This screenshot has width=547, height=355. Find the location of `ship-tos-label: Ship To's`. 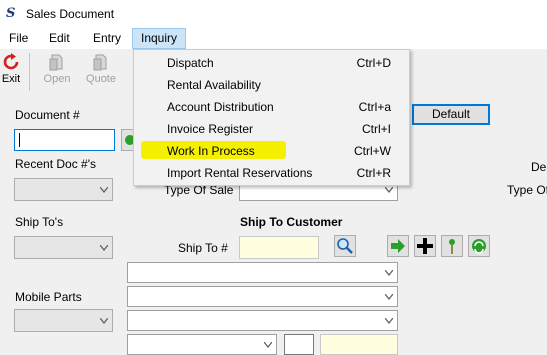

ship-tos-label: Ship To's is located at coordinates (39, 222).